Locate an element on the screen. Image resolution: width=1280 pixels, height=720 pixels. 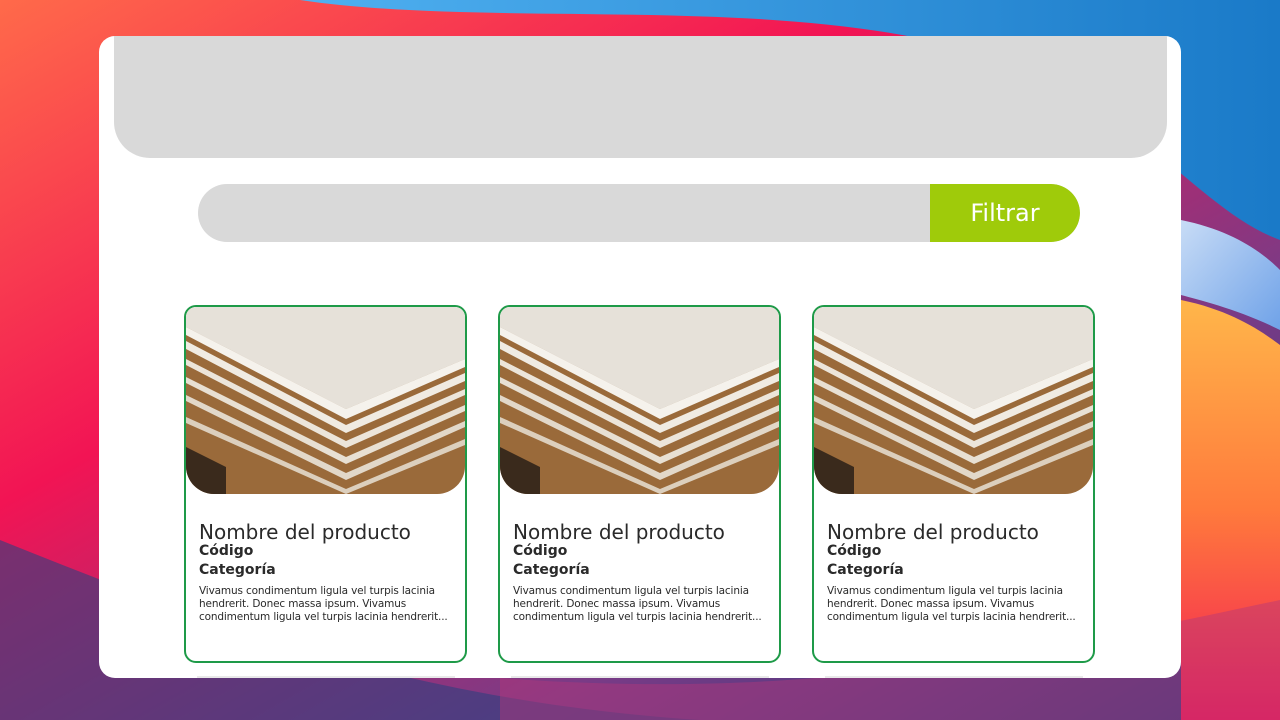
filter-button: Filtrar is located at coordinates (1005, 213).